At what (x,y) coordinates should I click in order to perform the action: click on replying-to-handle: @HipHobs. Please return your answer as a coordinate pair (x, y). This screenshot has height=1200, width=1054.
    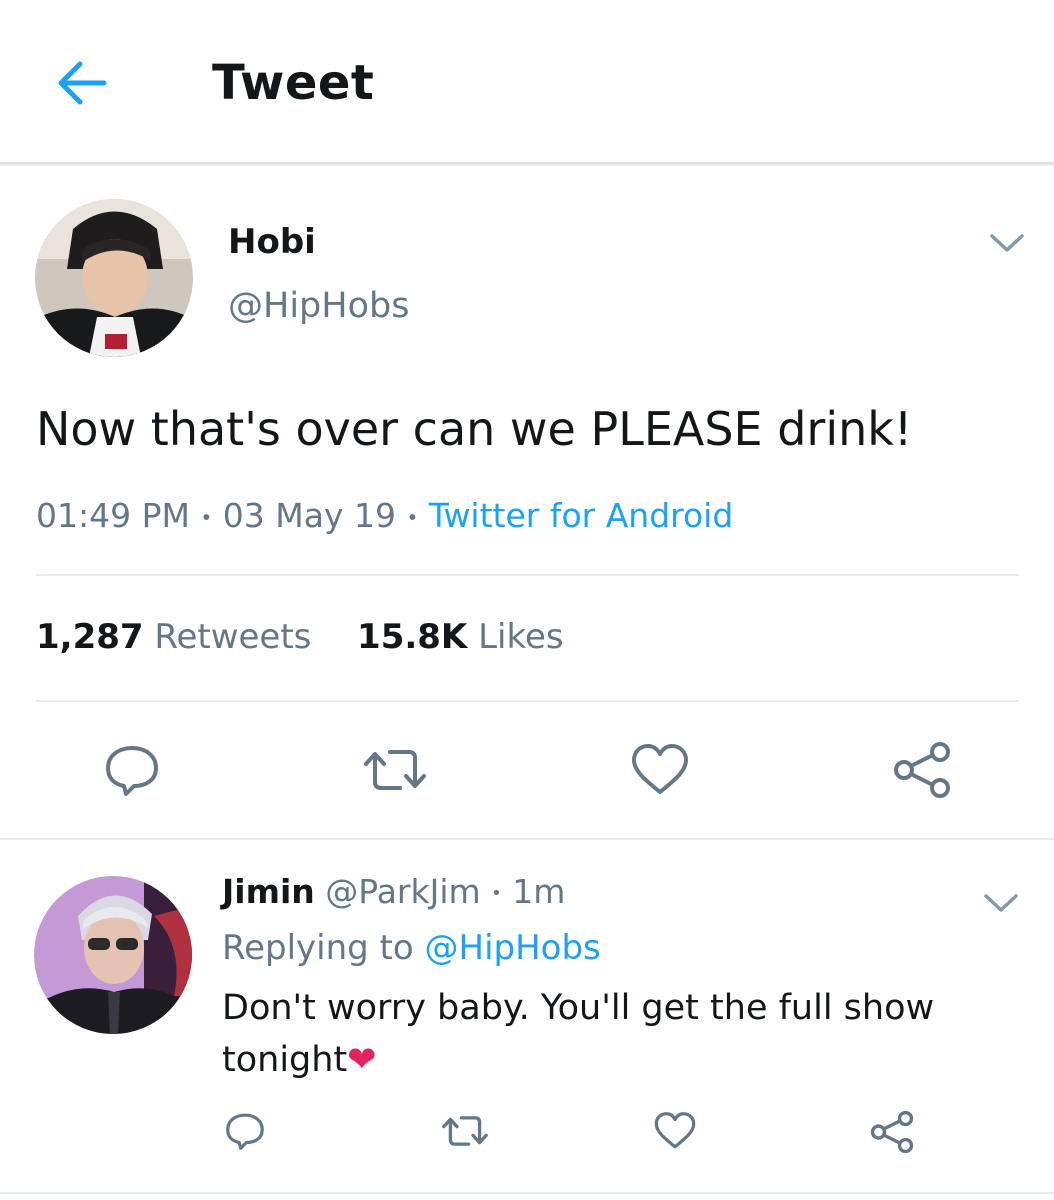
    Looking at the image, I should click on (513, 948).